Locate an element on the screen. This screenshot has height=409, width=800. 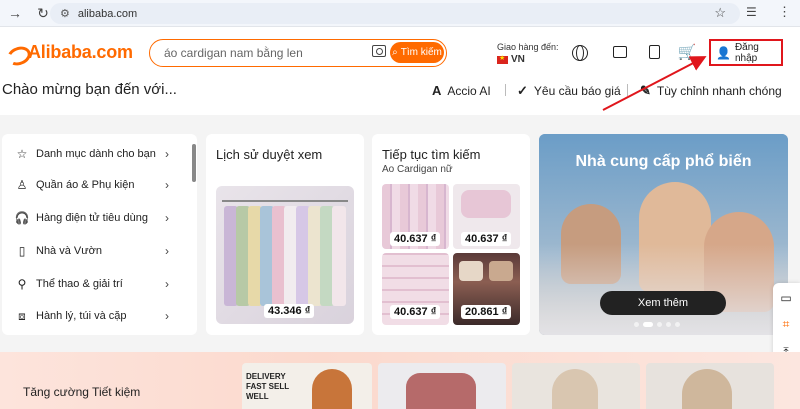
category-item: ▯ Nhà và Vườn › is located at coordinates (94, 251).